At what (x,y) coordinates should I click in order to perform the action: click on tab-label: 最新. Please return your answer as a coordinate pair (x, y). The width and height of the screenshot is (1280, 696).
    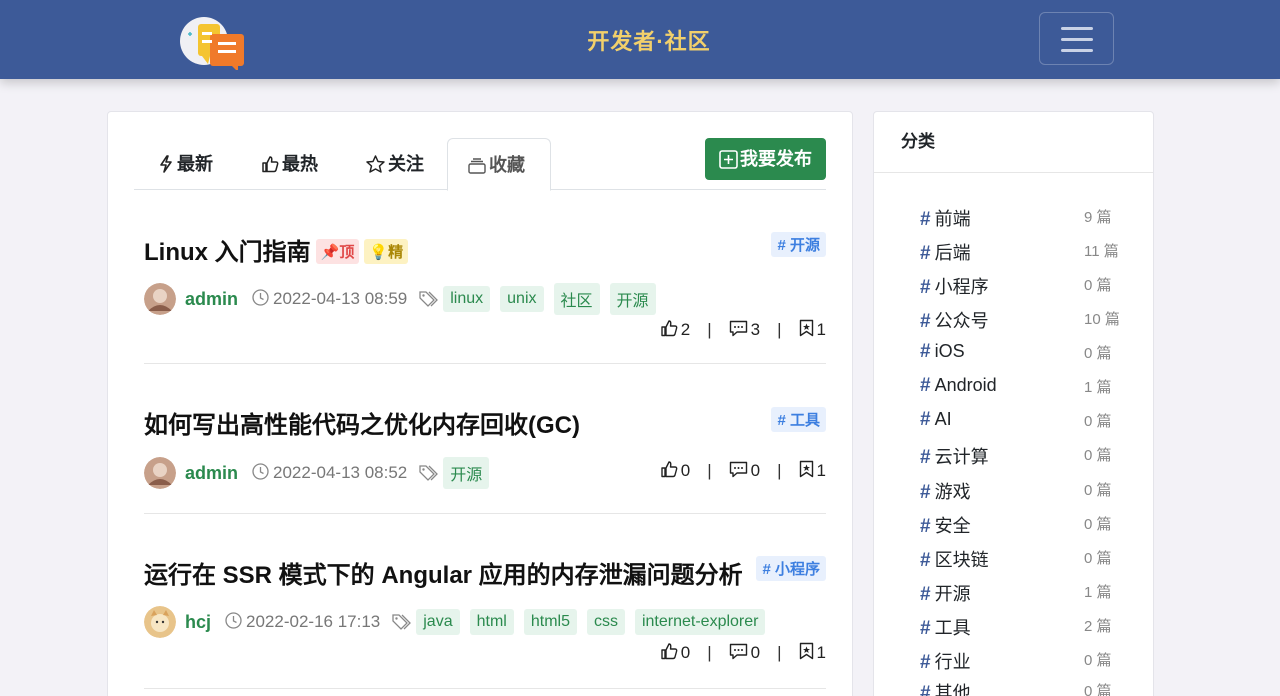
    Looking at the image, I should click on (195, 164).